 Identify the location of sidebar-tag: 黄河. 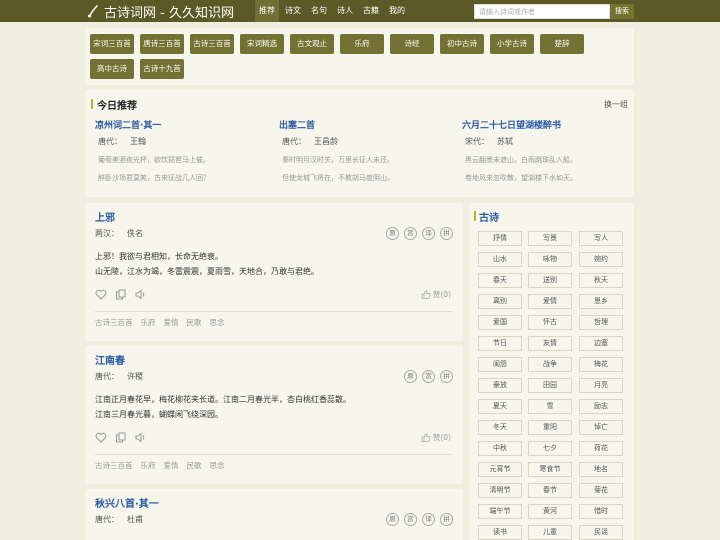
(550, 511).